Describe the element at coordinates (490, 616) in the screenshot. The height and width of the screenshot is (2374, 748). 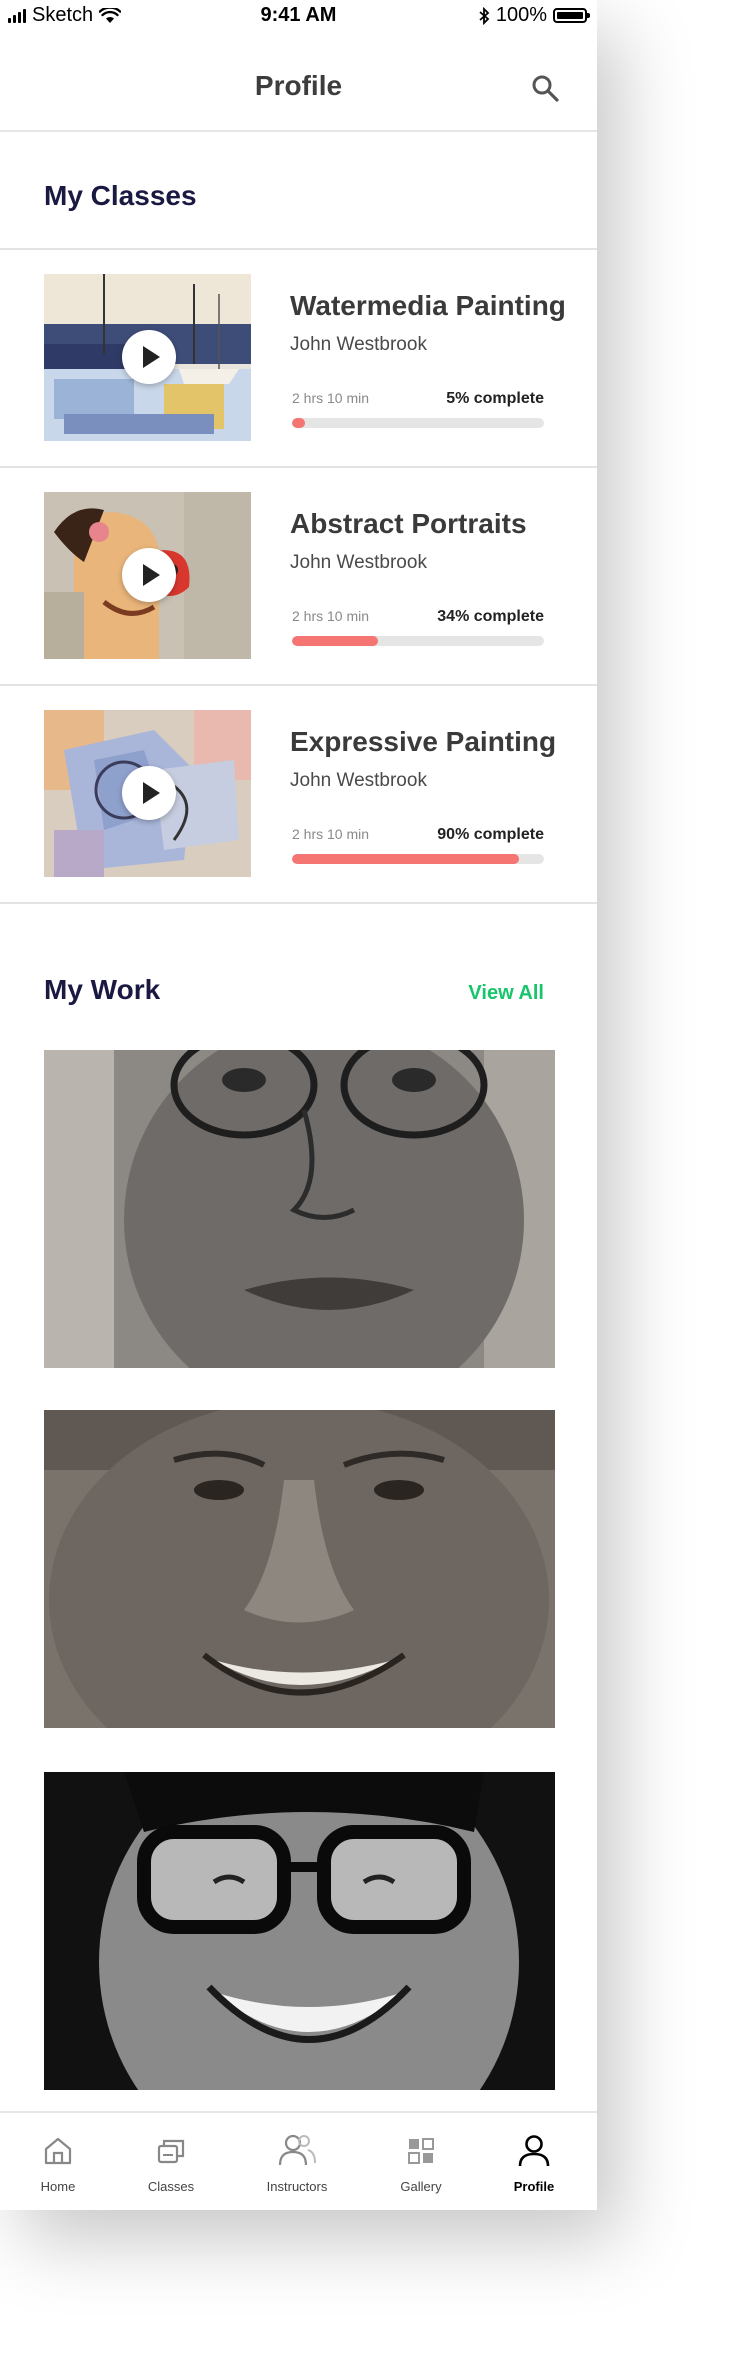
I see `class-progress-label: 34% complete` at that location.